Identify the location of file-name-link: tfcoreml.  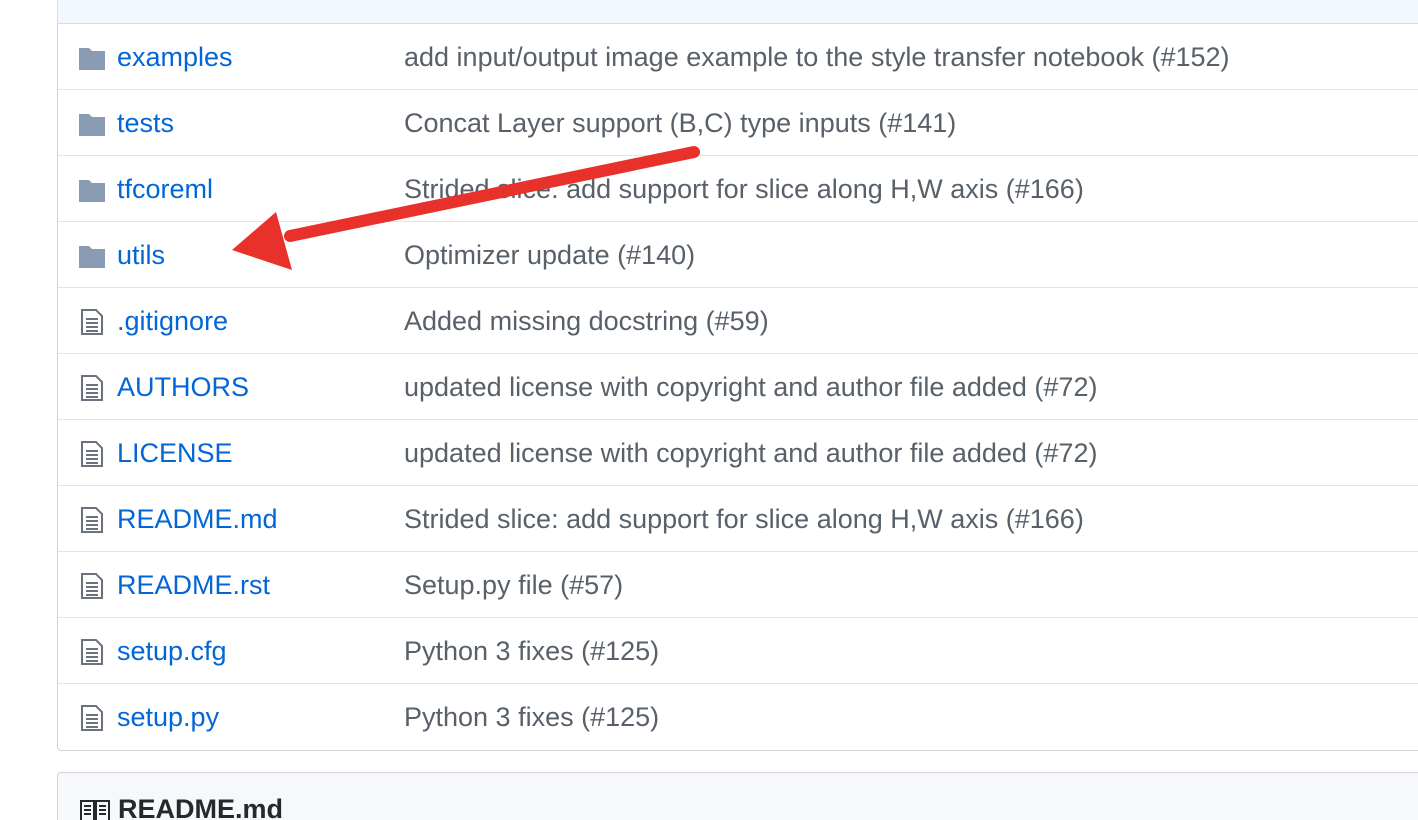
(165, 189).